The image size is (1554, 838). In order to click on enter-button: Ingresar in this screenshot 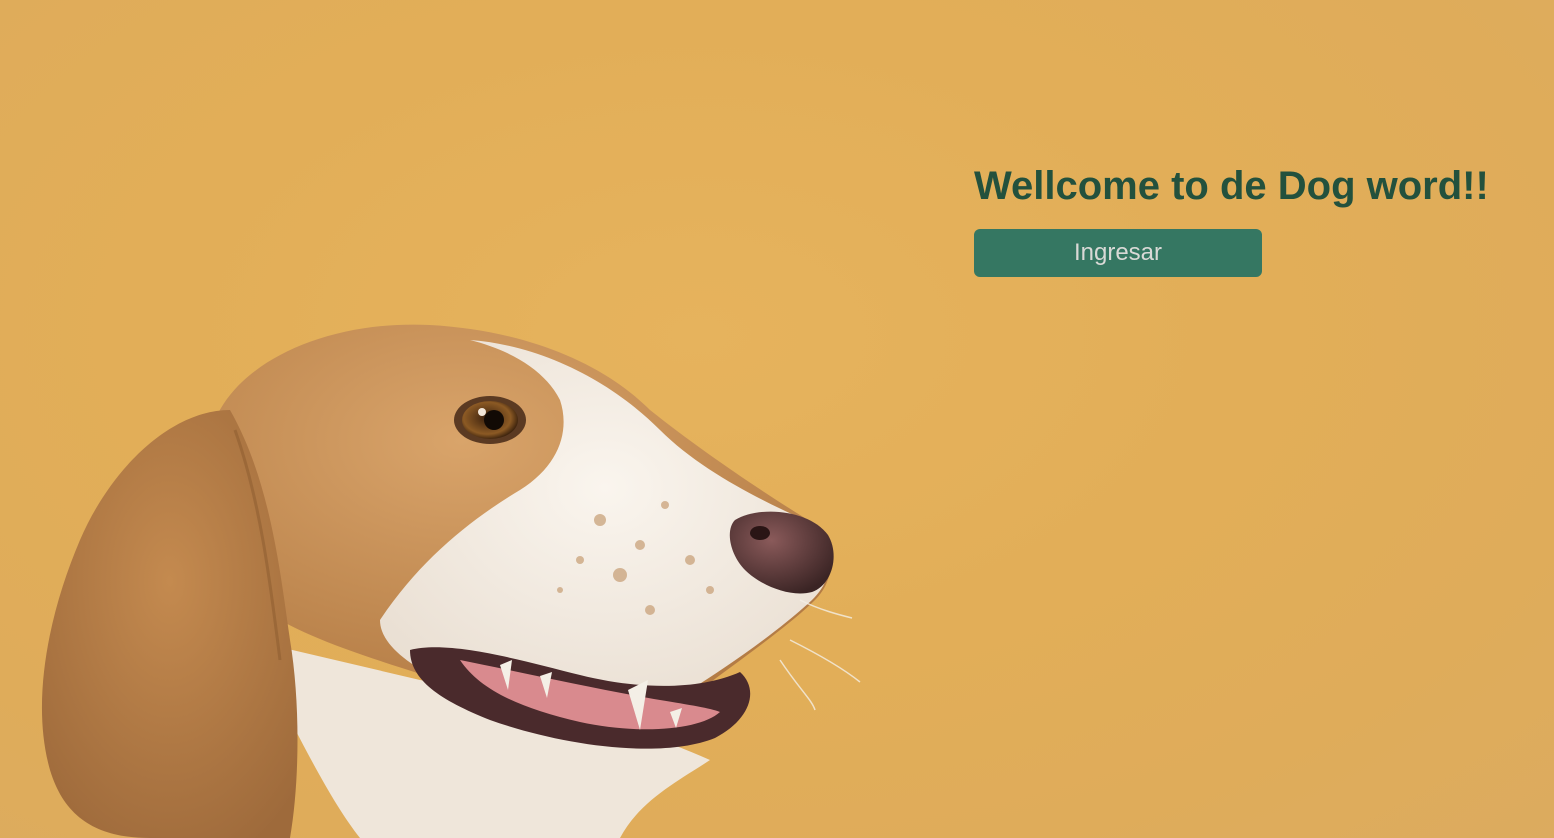, I will do `click(1118, 253)`.